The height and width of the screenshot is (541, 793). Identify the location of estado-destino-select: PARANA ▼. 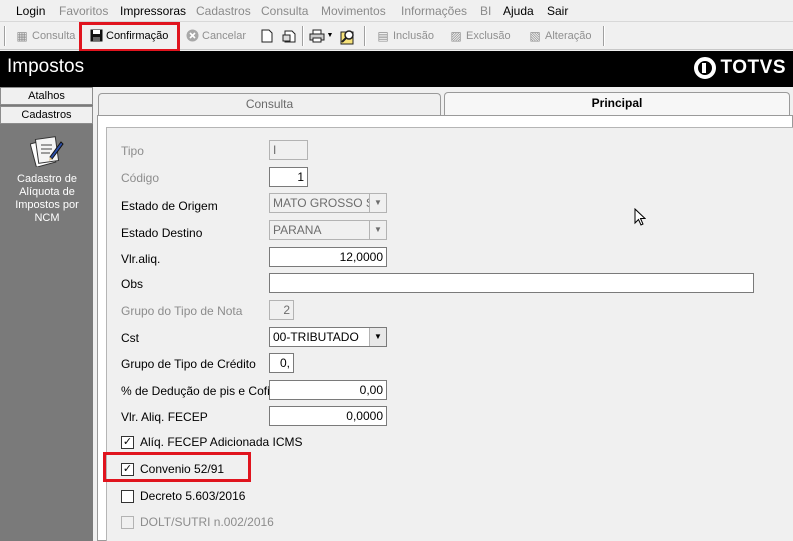
(328, 230).